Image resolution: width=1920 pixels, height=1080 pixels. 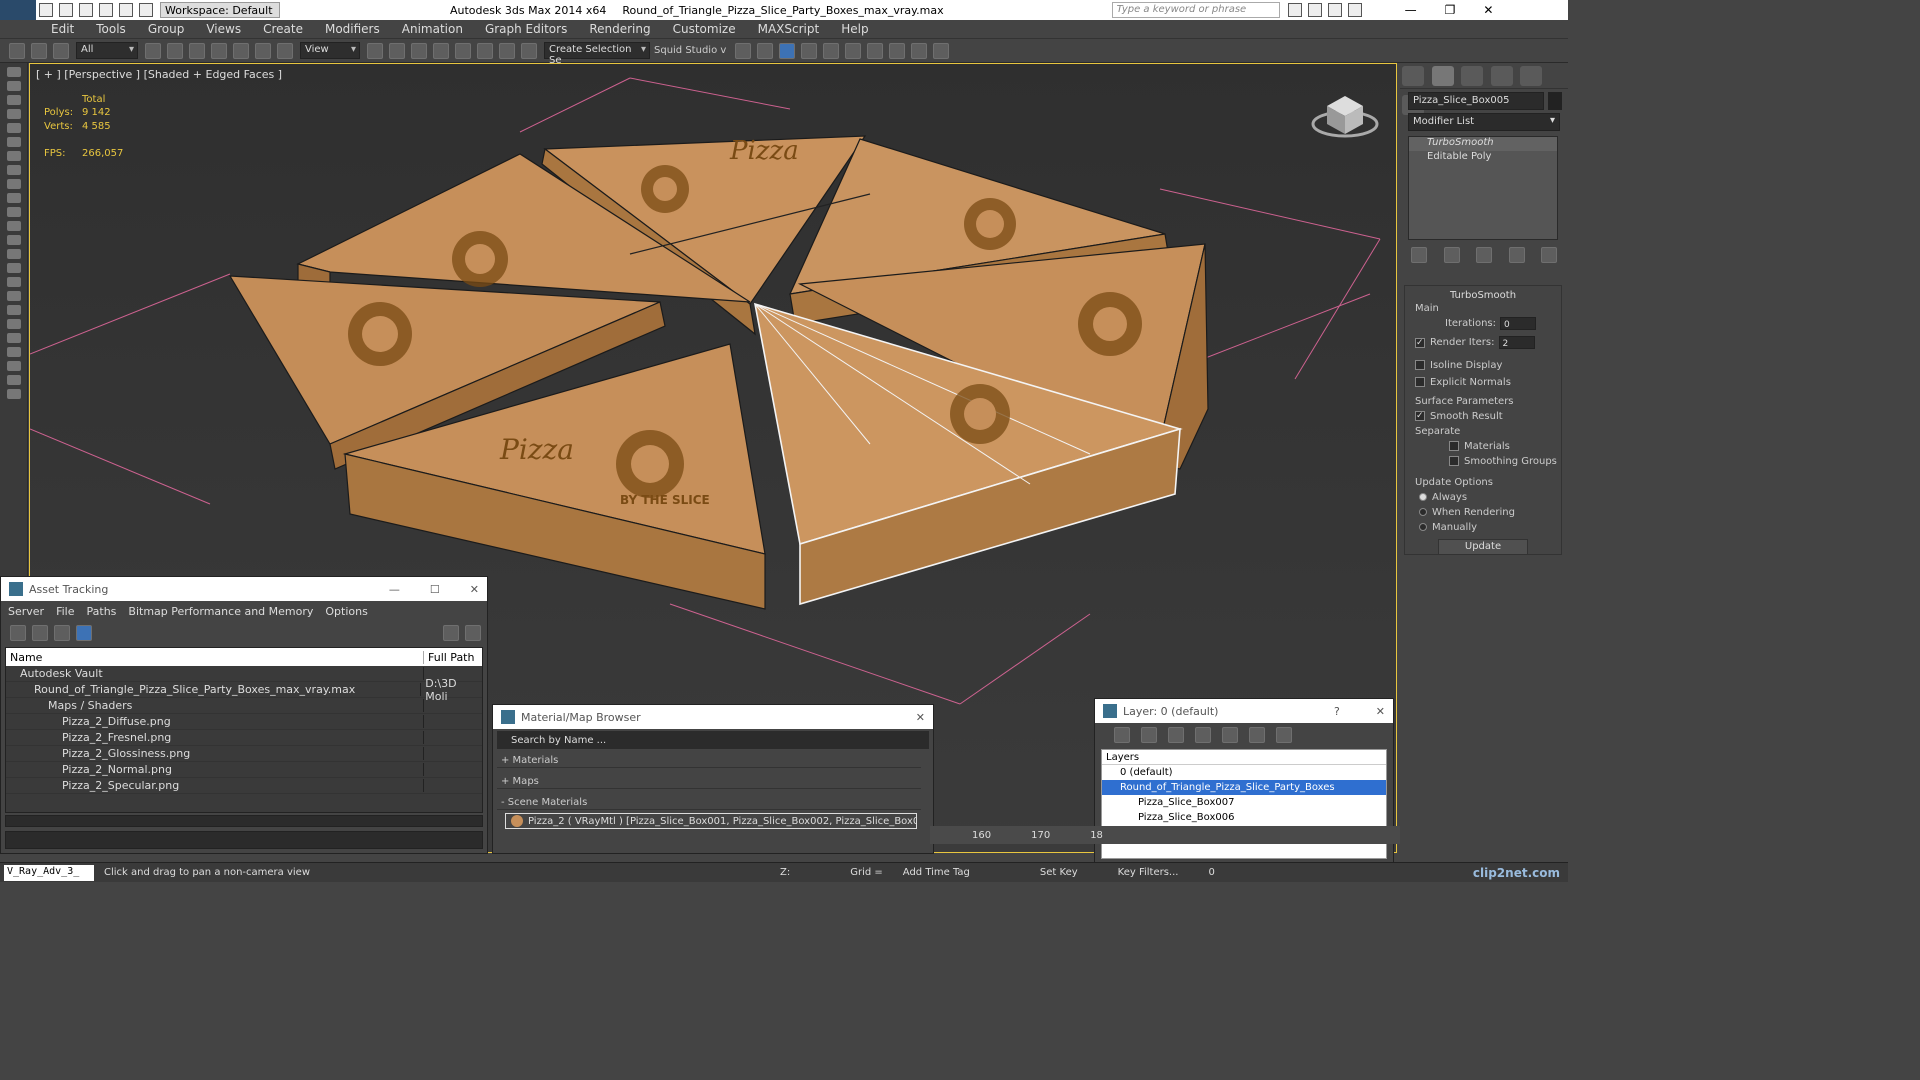 I want to click on isoline-display-checkbox, so click(x=1420, y=365).